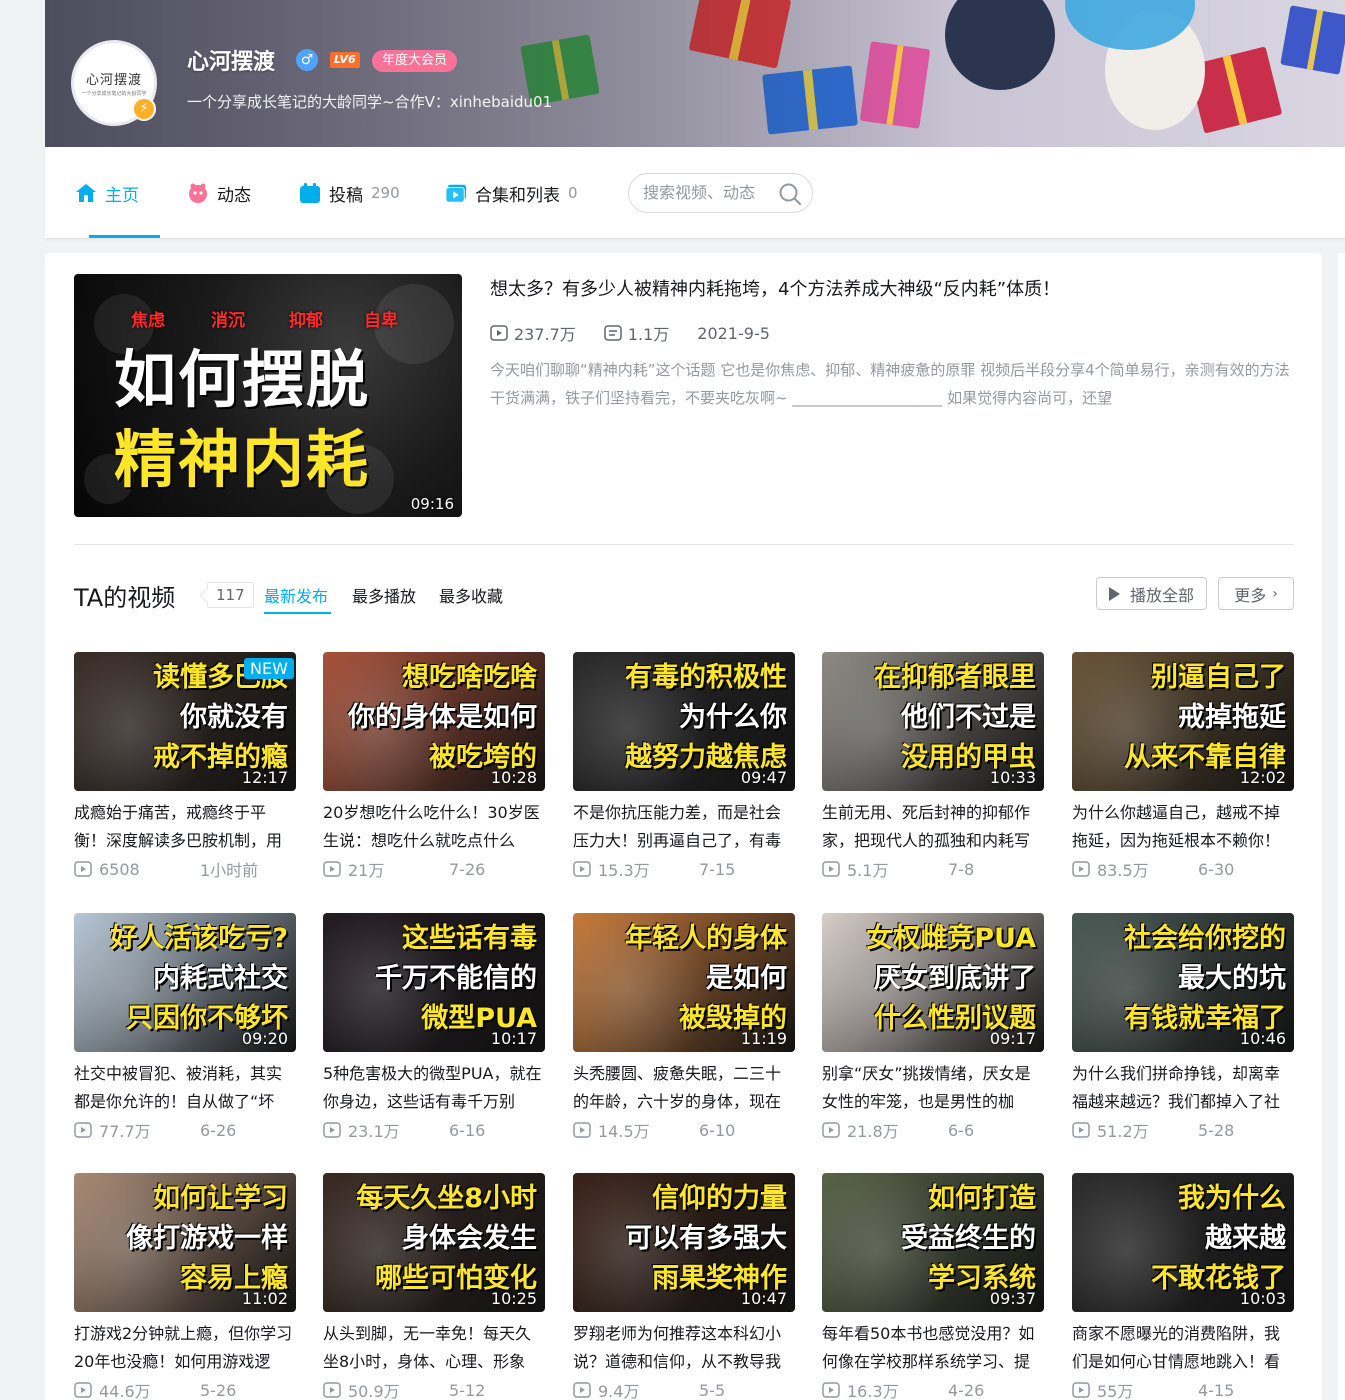 The image size is (1345, 1400). I want to click on video-thumbnail: 如何打造 受益终生的 学习系统 09:37, so click(933, 1242).